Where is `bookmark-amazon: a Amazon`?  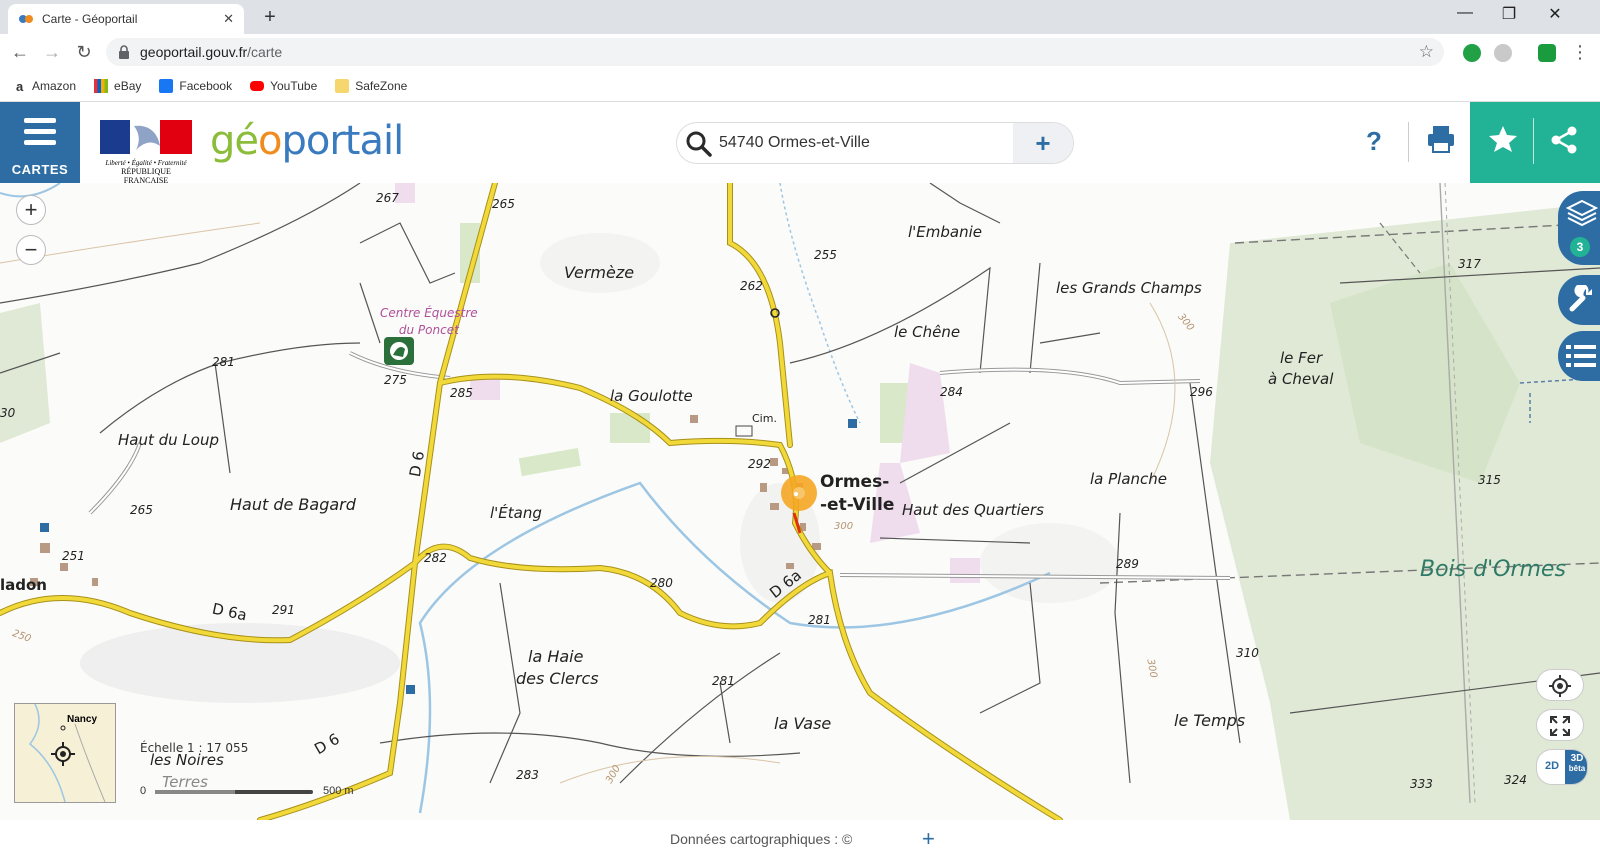 bookmark-amazon: a Amazon is located at coordinates (46, 86).